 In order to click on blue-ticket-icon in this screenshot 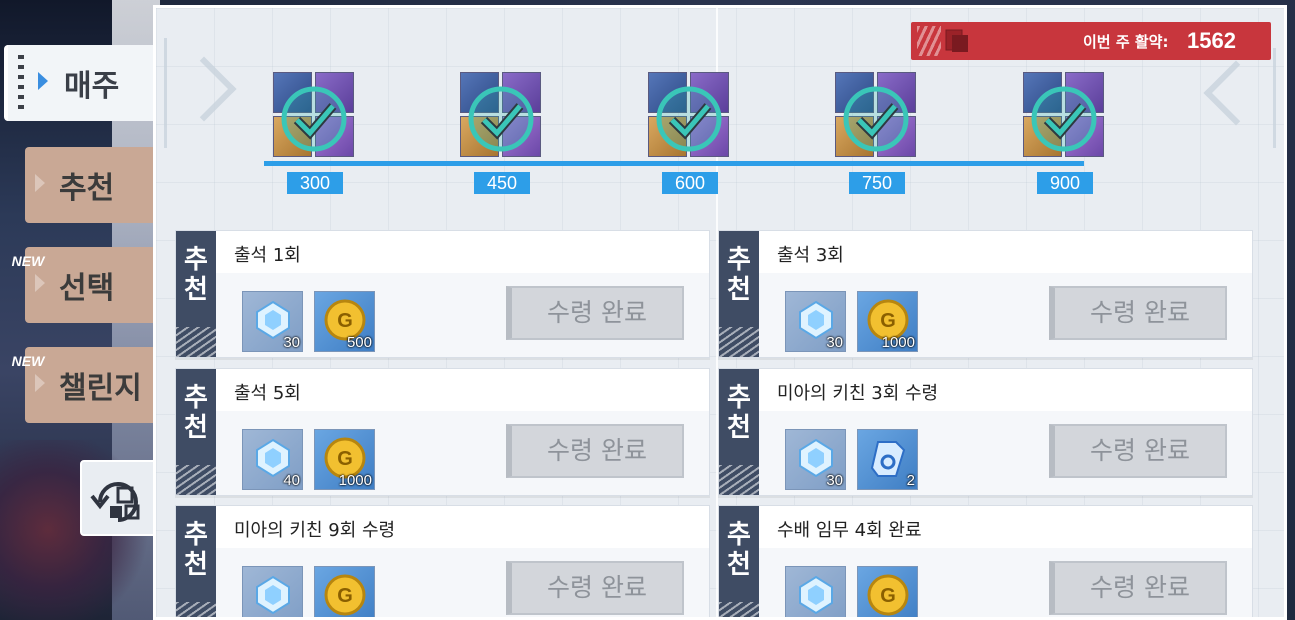, I will do `click(888, 459)`.